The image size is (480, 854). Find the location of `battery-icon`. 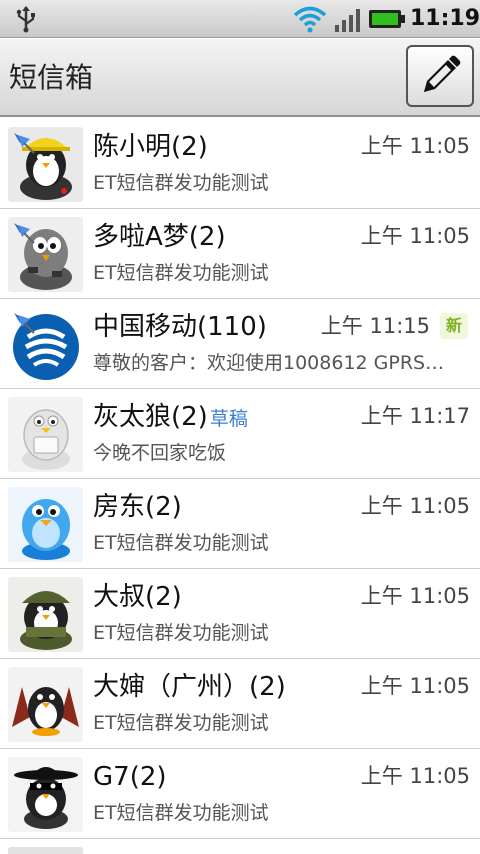

battery-icon is located at coordinates (387, 19).